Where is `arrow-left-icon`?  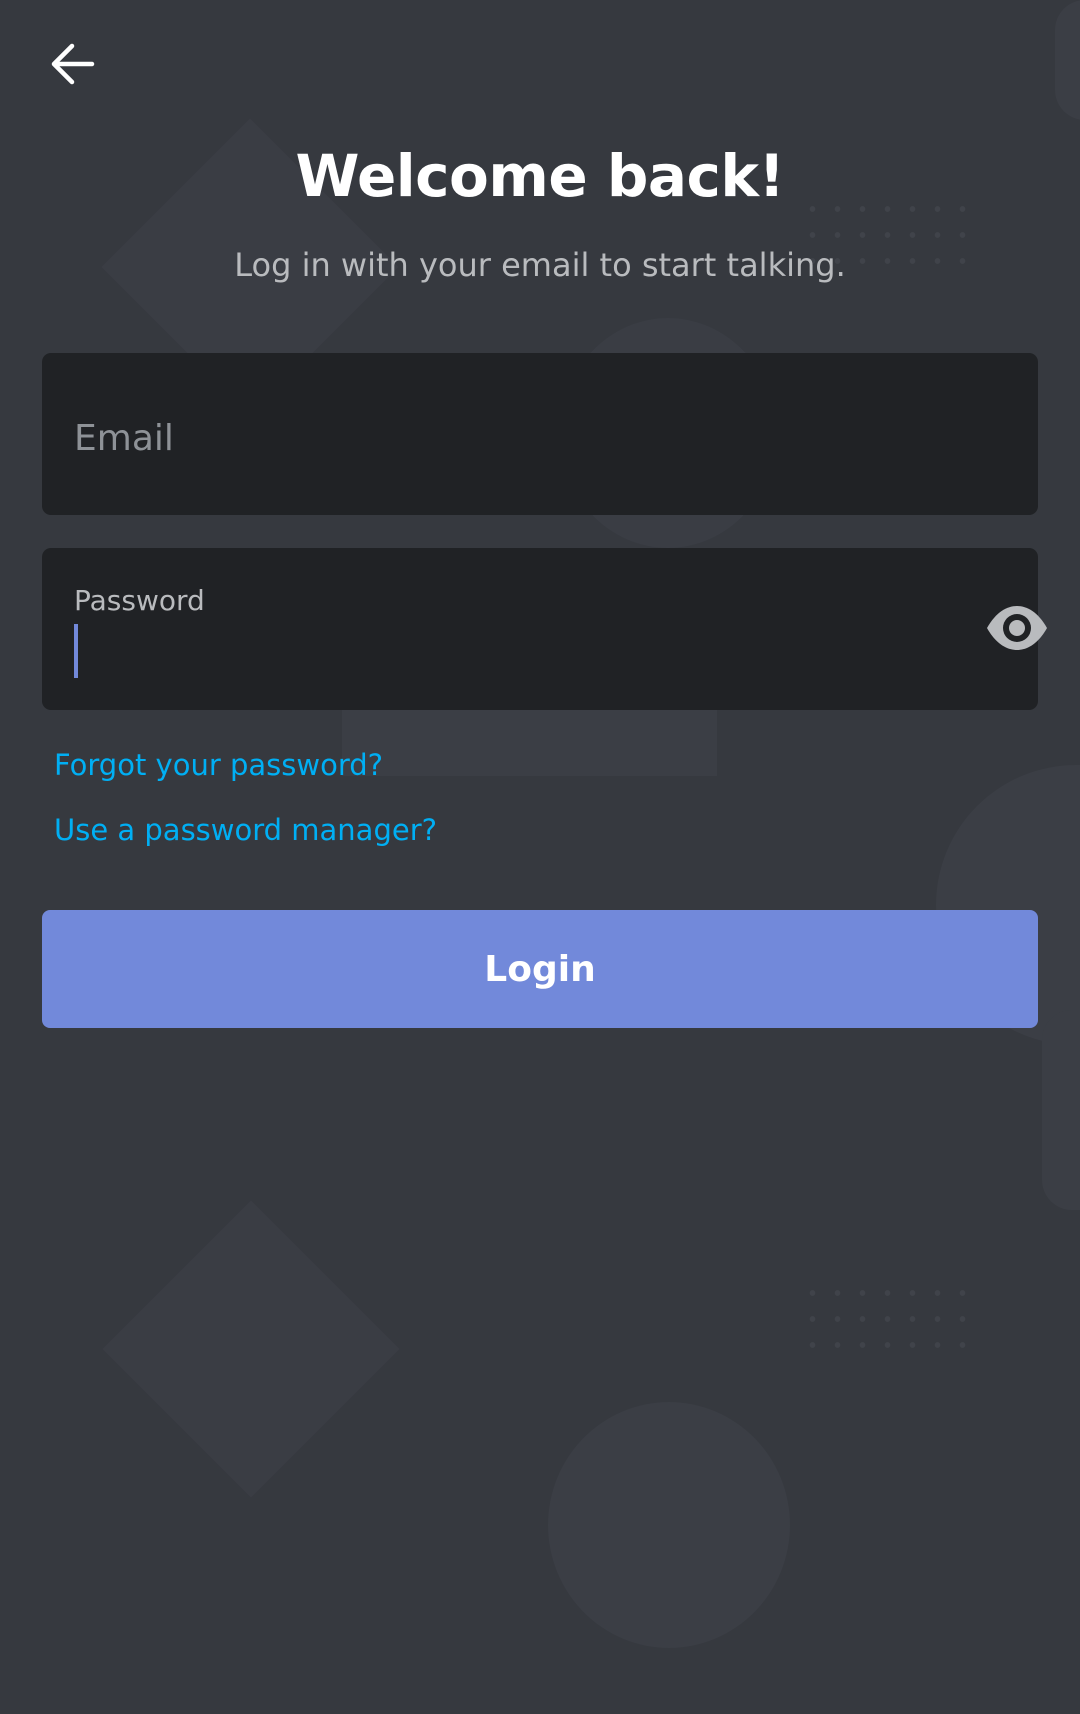 arrow-left-icon is located at coordinates (73, 64).